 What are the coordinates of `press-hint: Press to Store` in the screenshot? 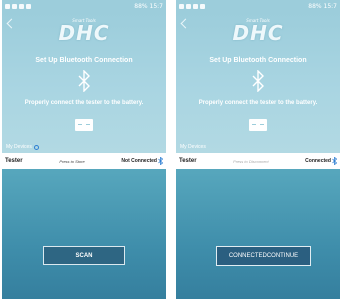 It's located at (72, 161).